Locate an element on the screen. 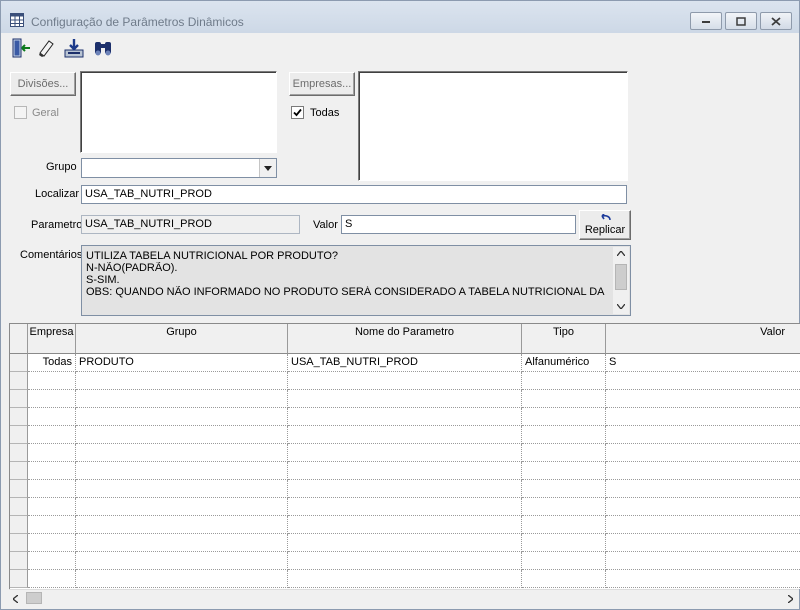 The height and width of the screenshot is (610, 800). cell-nome: USA_TAB_NUTRI_PROD is located at coordinates (405, 363).